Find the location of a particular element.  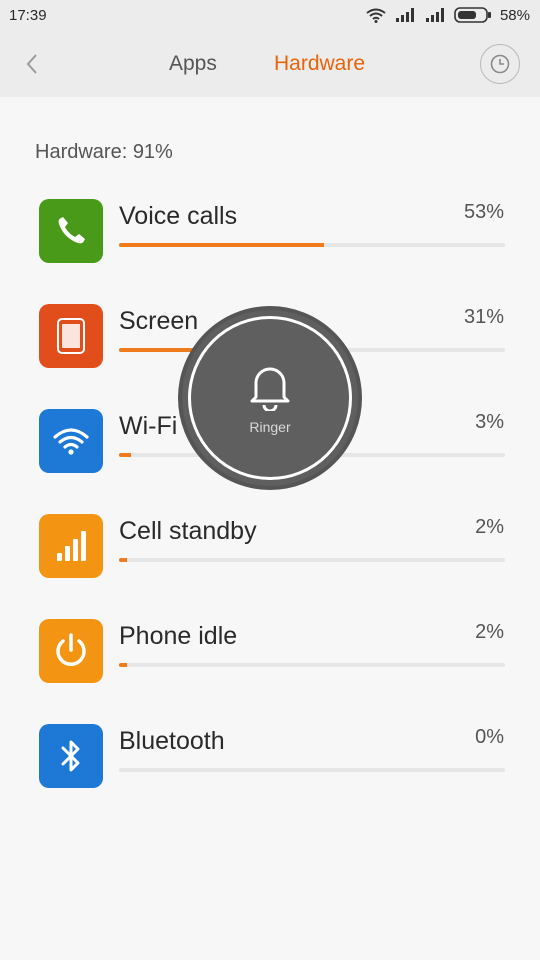

list-item-cell-standby: Cell standby 2% is located at coordinates (270, 566).